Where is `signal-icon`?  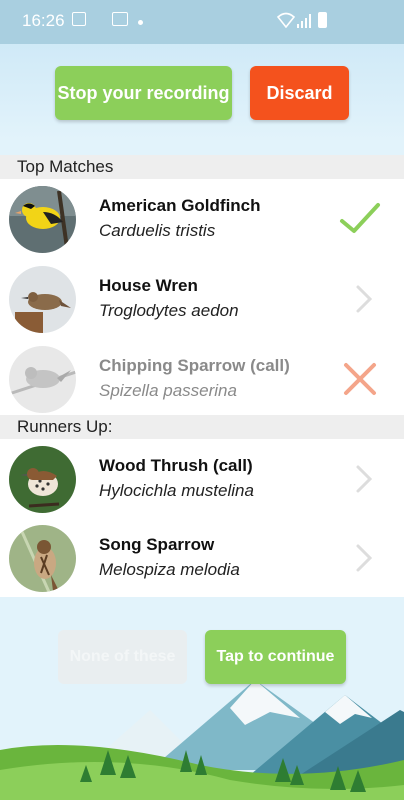
signal-icon is located at coordinates (304, 21).